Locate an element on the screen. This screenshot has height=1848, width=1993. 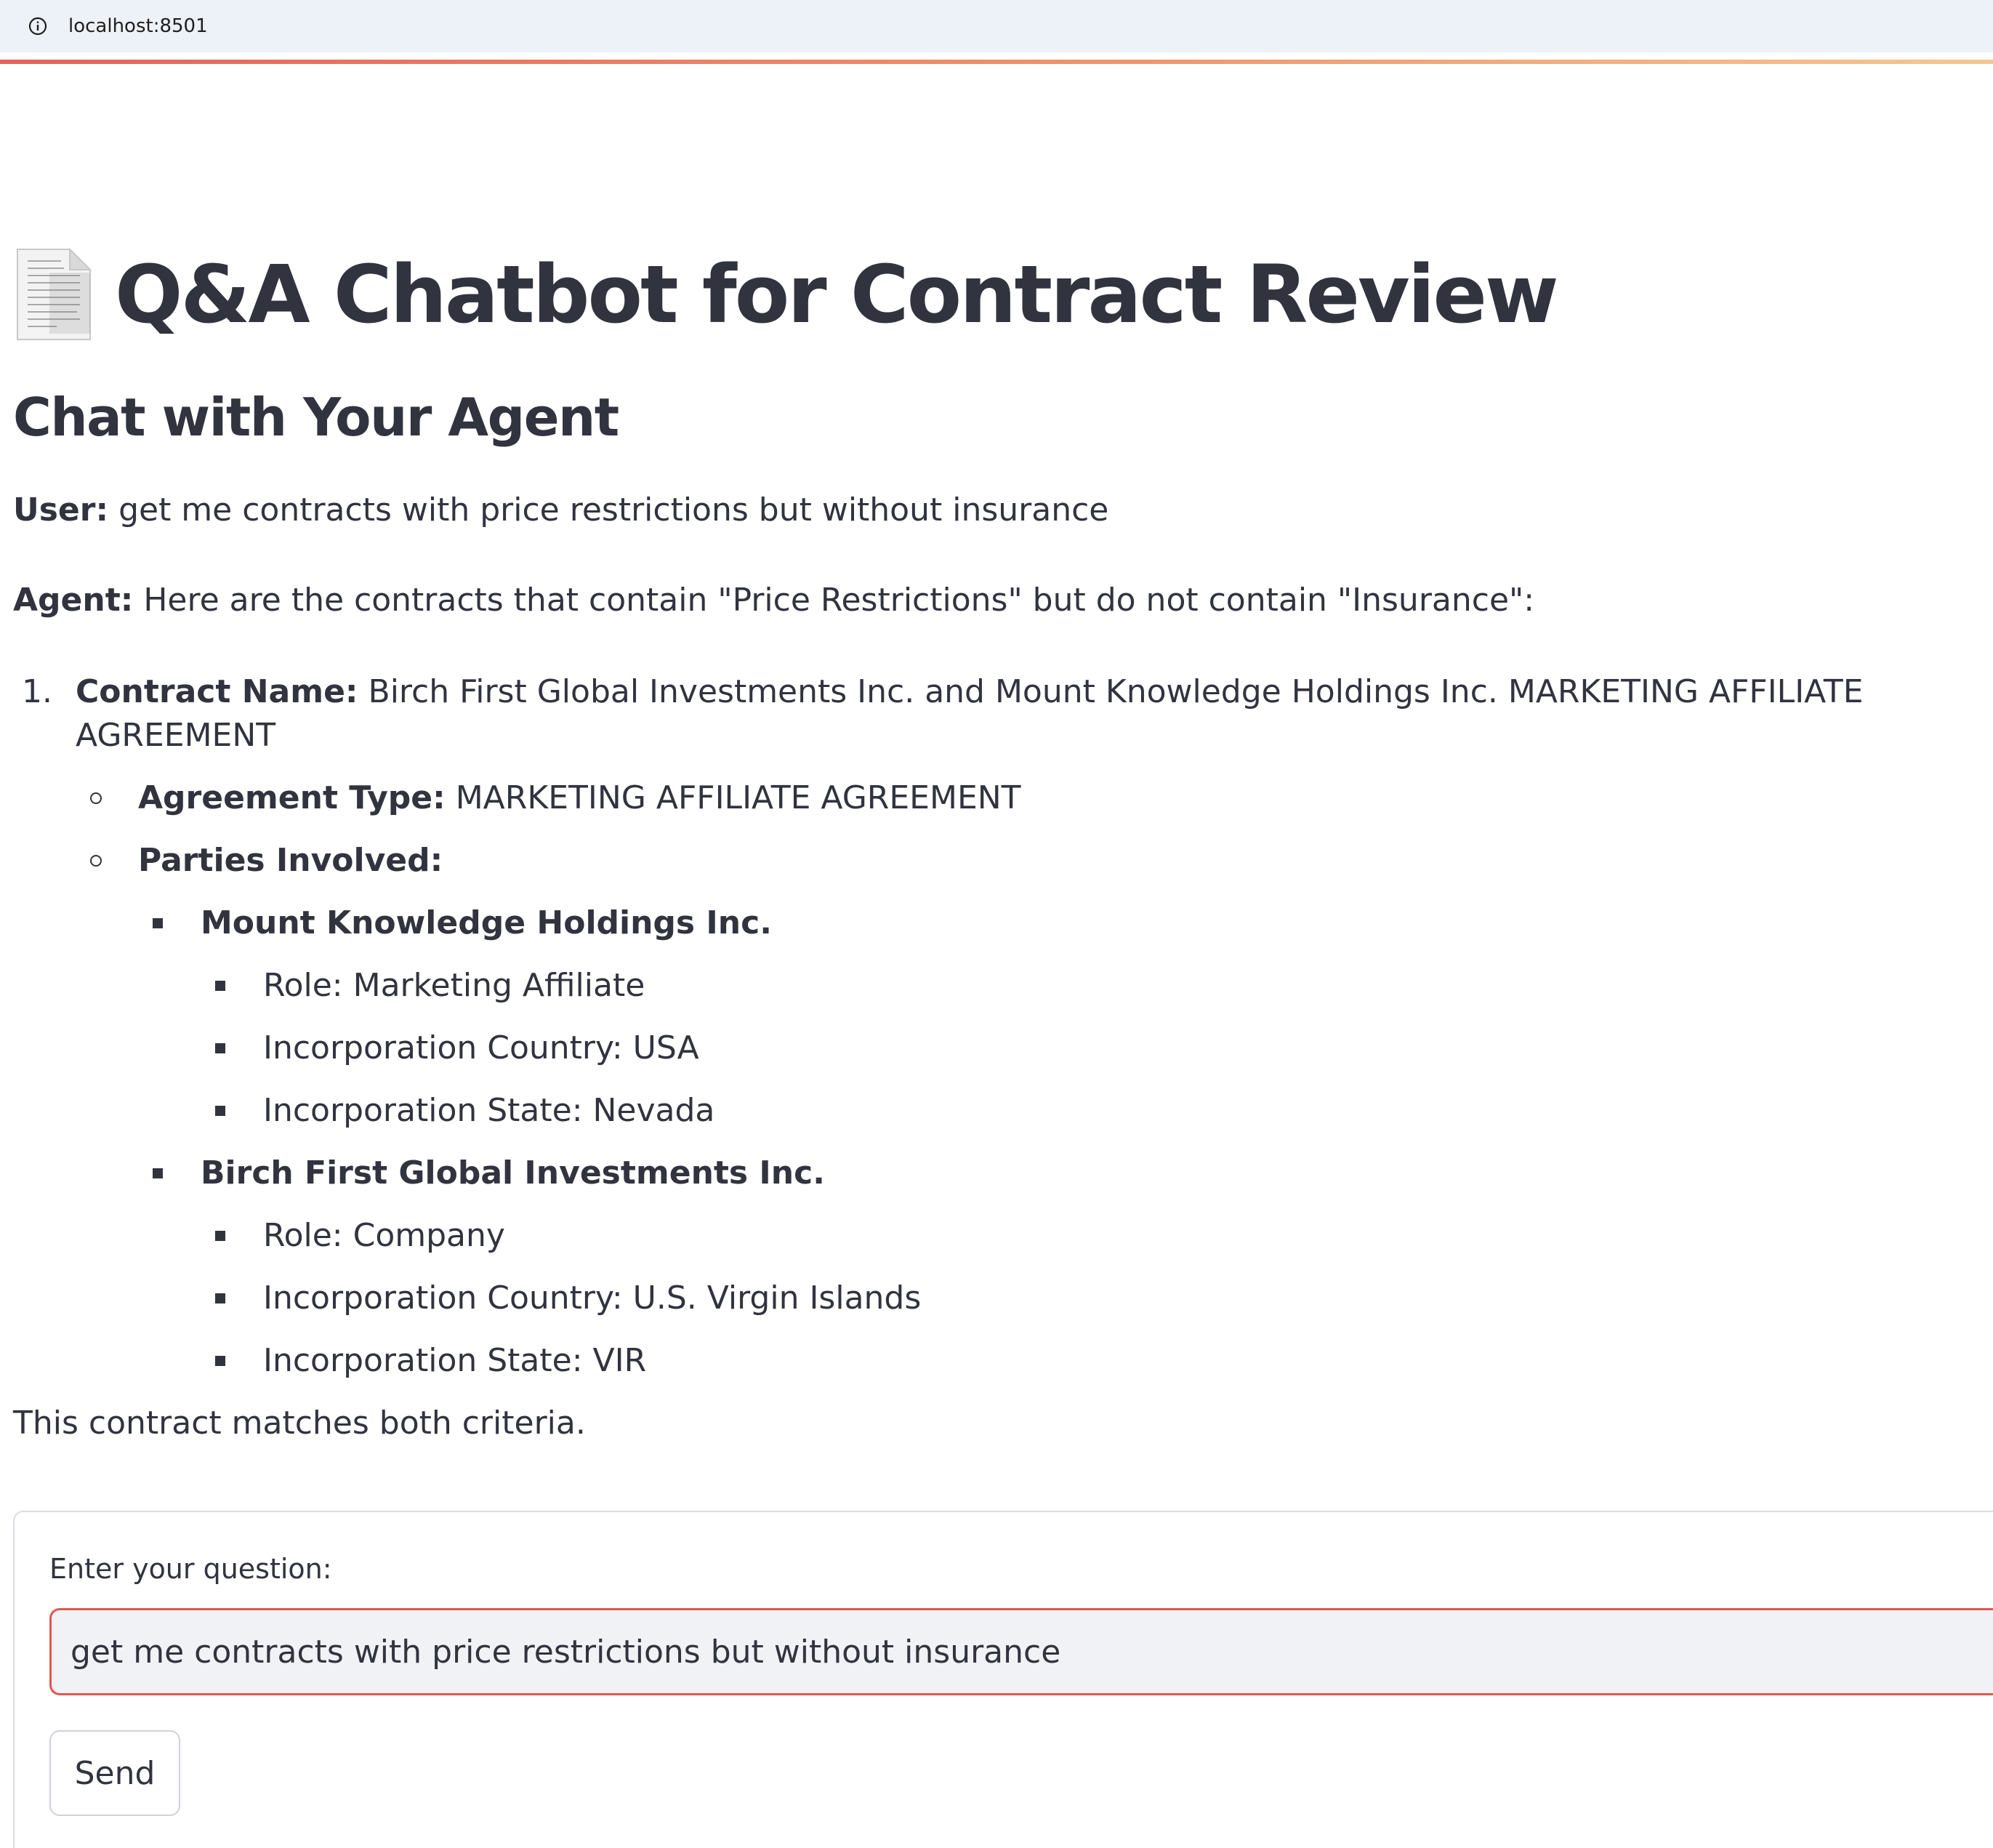
agreement-type-value: MARKETING AFFILIATE AGREEMENT is located at coordinates (738, 797).